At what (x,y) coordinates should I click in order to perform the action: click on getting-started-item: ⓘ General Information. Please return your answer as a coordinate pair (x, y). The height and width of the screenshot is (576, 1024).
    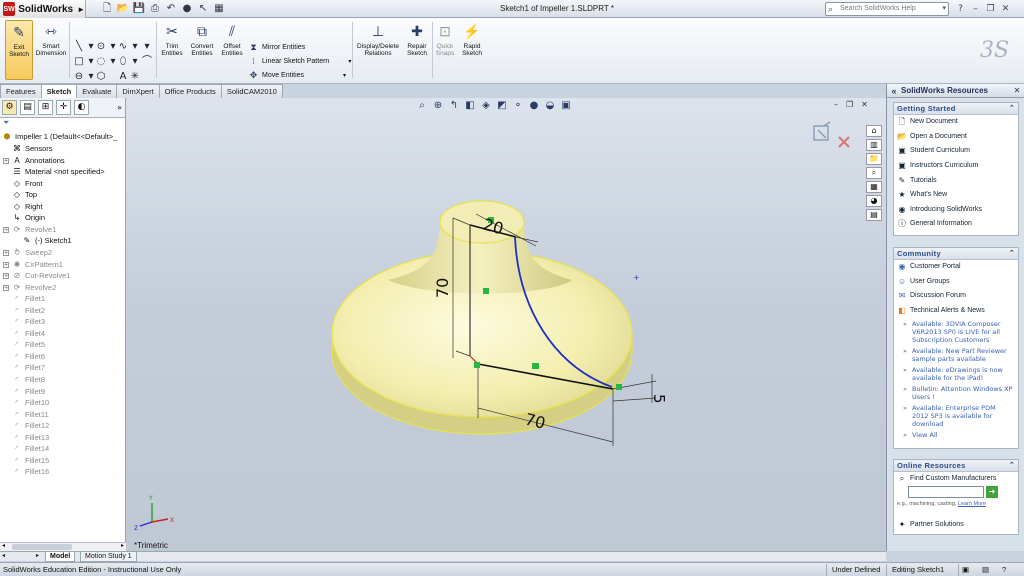
    Looking at the image, I should click on (956, 224).